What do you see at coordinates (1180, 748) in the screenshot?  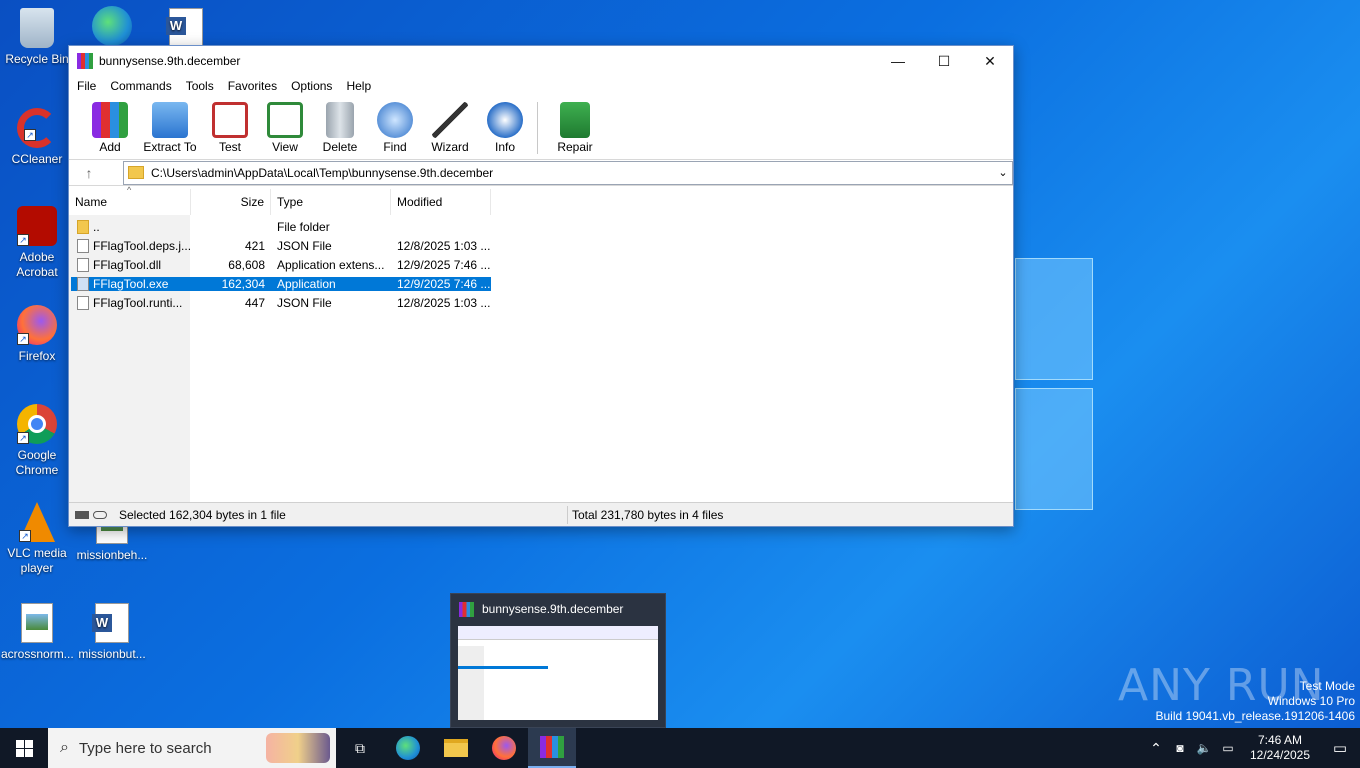 I see `meet-now-icon: ◙` at bounding box center [1180, 748].